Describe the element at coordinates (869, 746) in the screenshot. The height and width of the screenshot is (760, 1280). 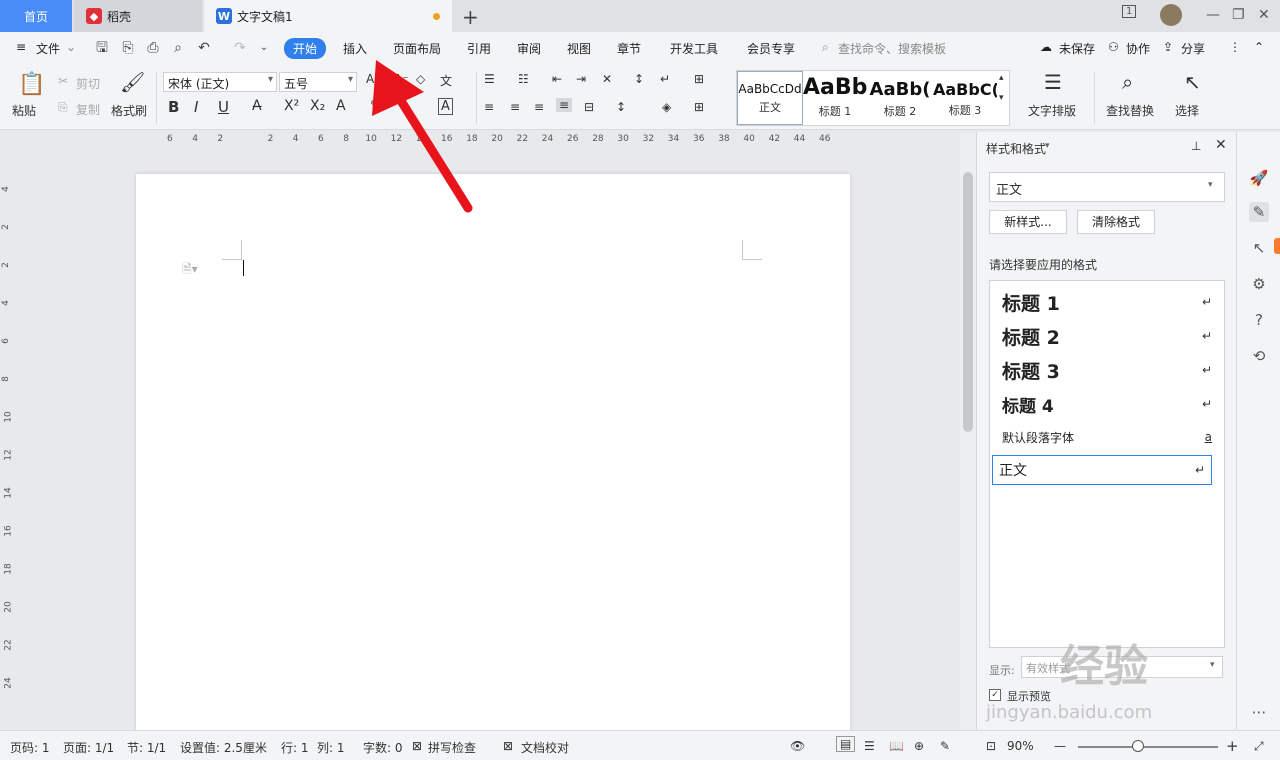
I see `outline-view-icon: ☰` at that location.